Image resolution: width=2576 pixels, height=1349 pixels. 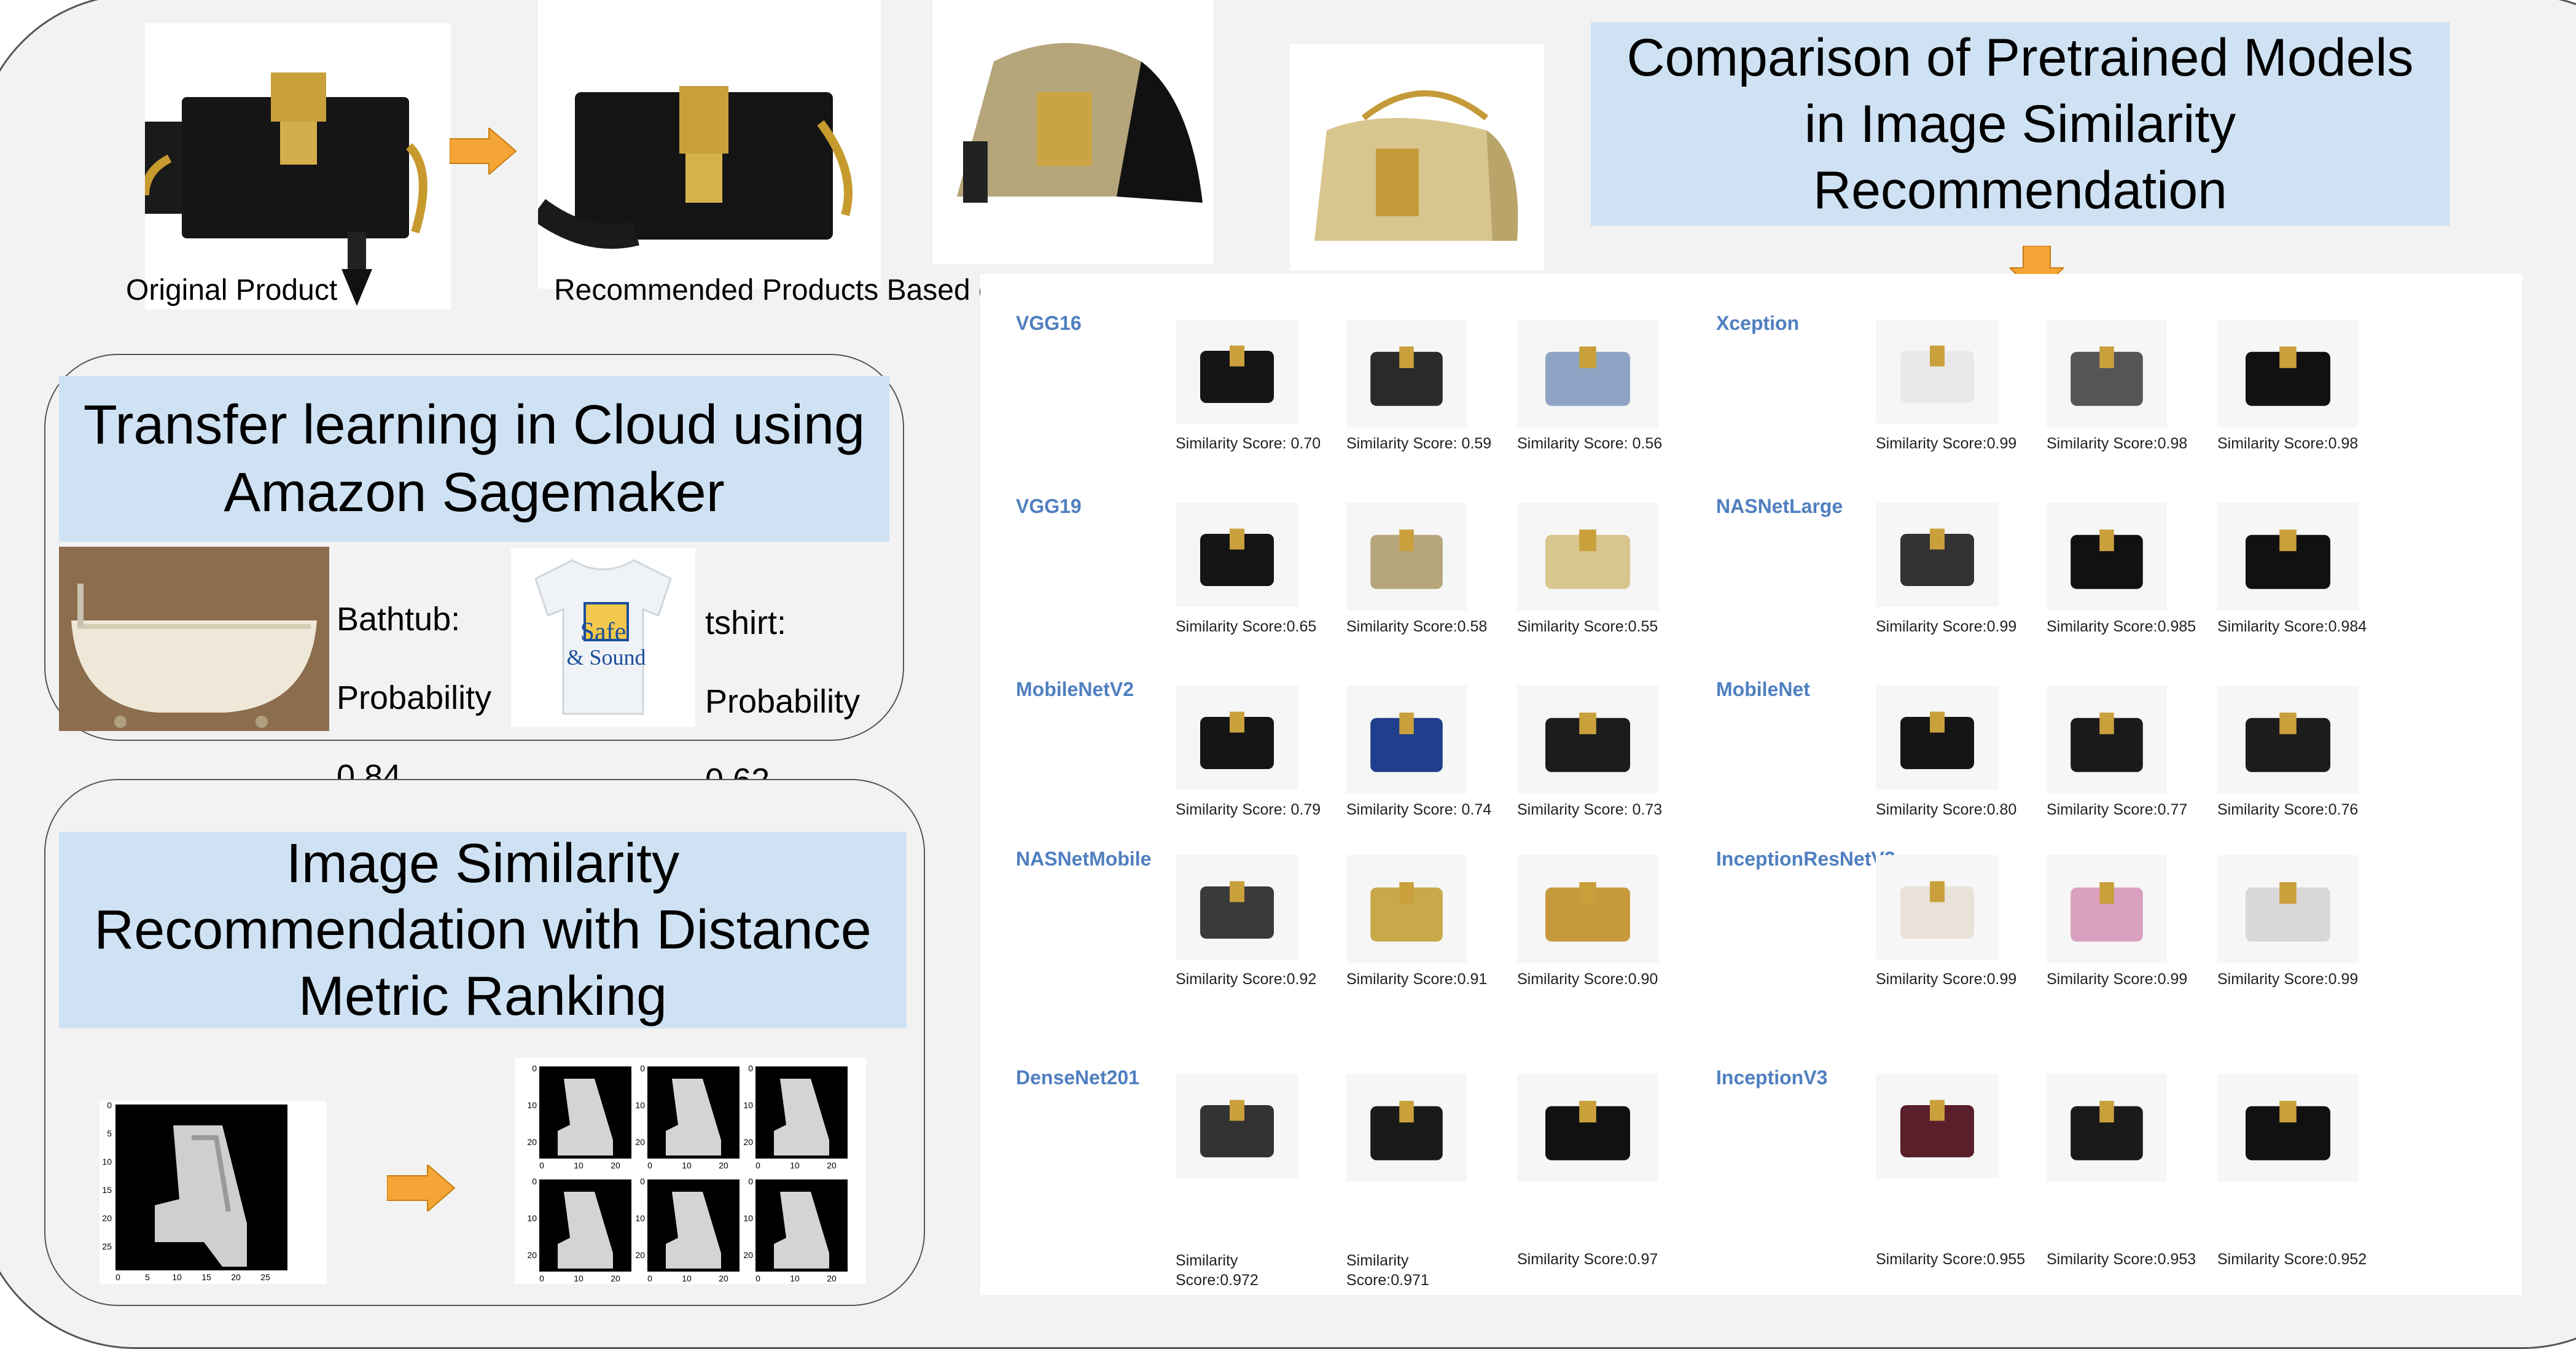 What do you see at coordinates (1217, 1270) in the screenshot?
I see `similarity-score: Similarity Score:0.972` at bounding box center [1217, 1270].